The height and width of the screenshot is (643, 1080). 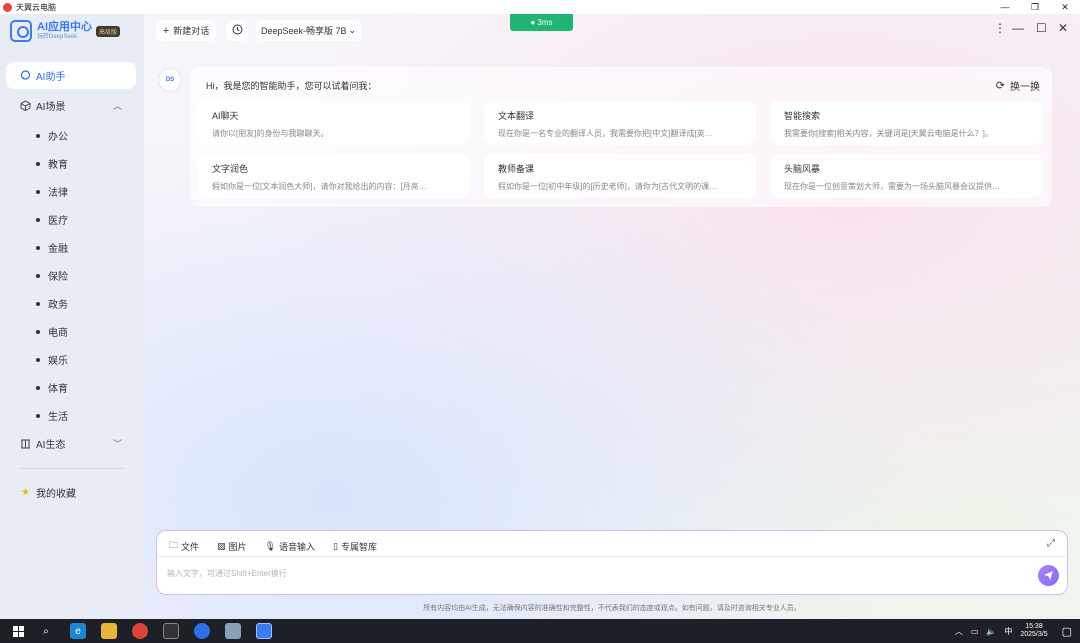 I want to click on app-icon, so click(x=233, y=631).